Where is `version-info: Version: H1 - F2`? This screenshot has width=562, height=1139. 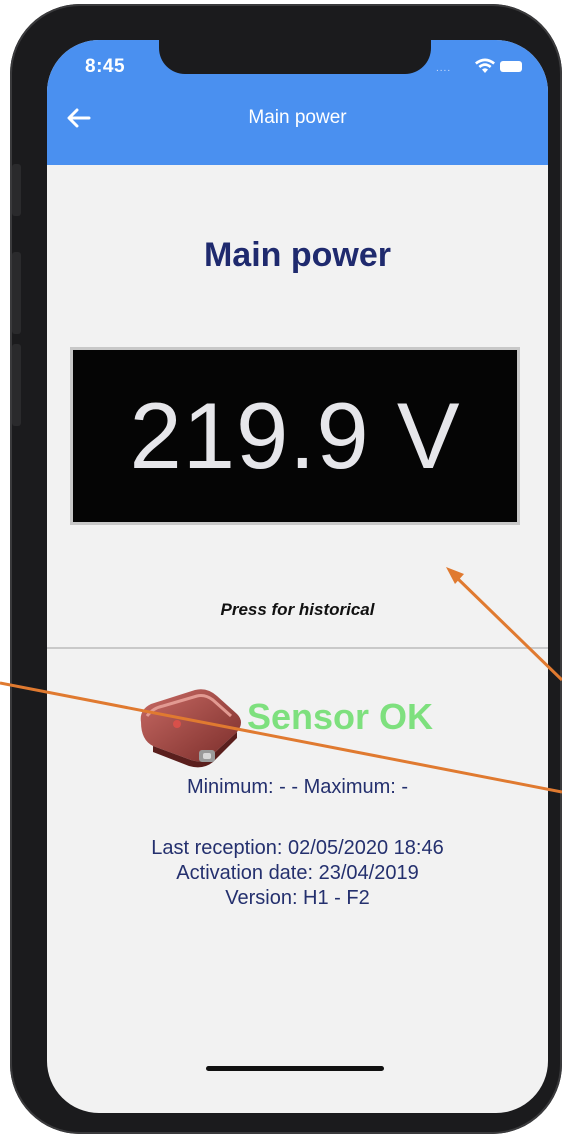 version-info: Version: H1 - F2 is located at coordinates (297, 898).